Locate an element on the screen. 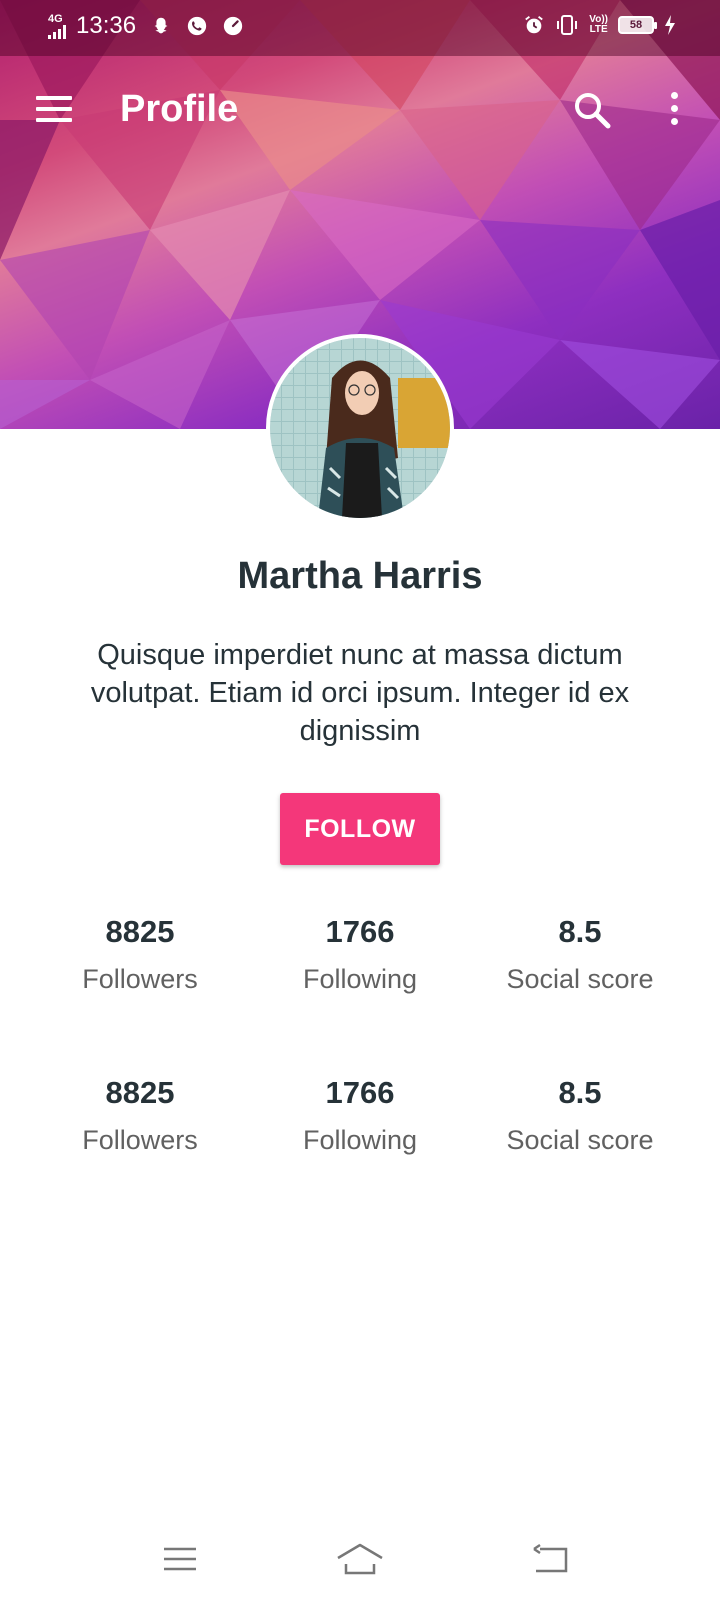  whatsapp-icon is located at coordinates (197, 26).